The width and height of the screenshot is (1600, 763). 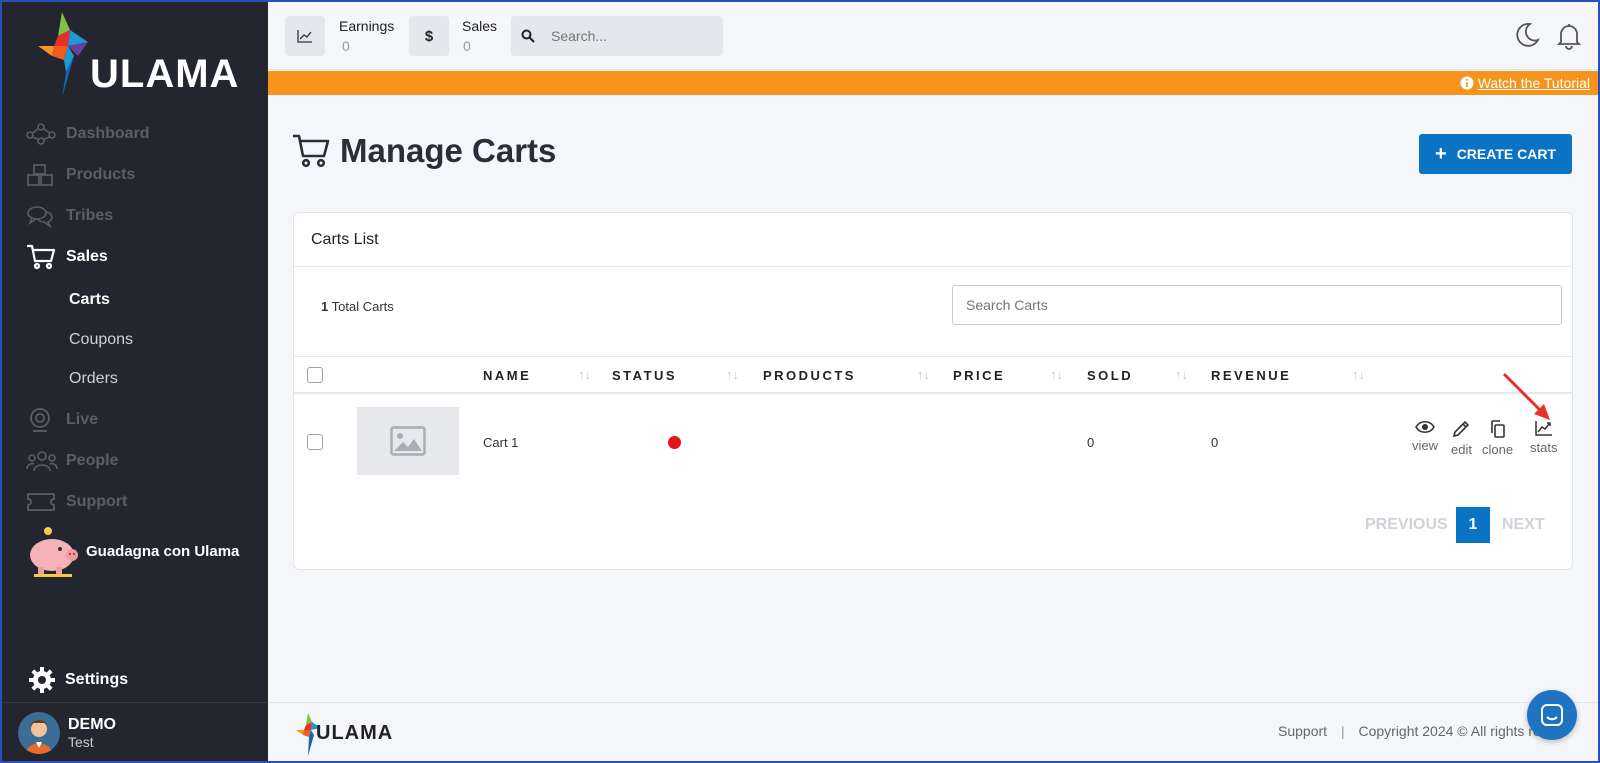 What do you see at coordinates (1425, 436) in the screenshot?
I see `view-action: view` at bounding box center [1425, 436].